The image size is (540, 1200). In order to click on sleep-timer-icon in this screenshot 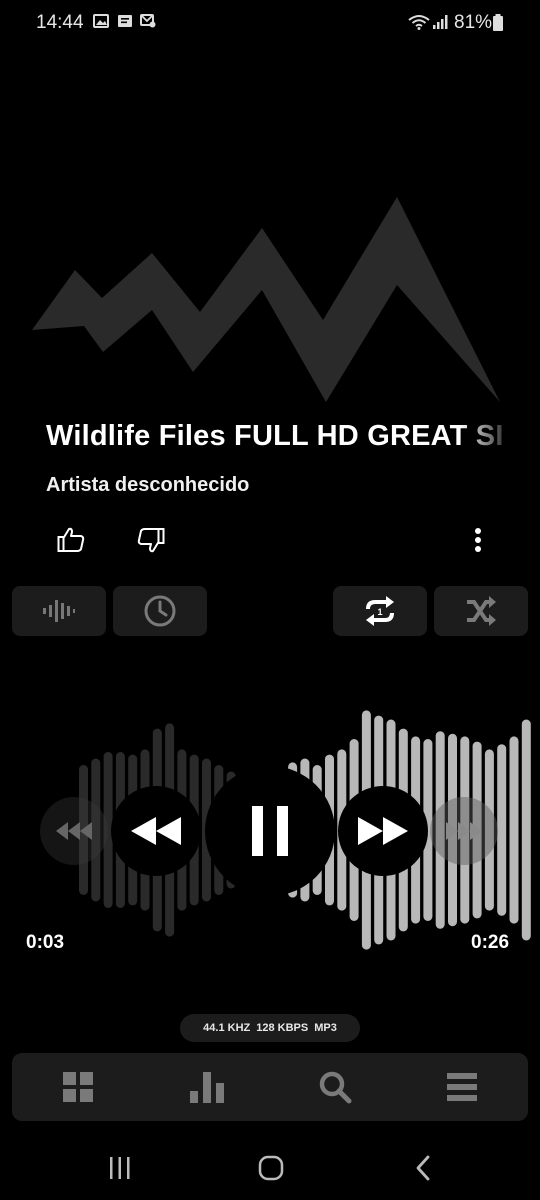, I will do `click(160, 611)`.